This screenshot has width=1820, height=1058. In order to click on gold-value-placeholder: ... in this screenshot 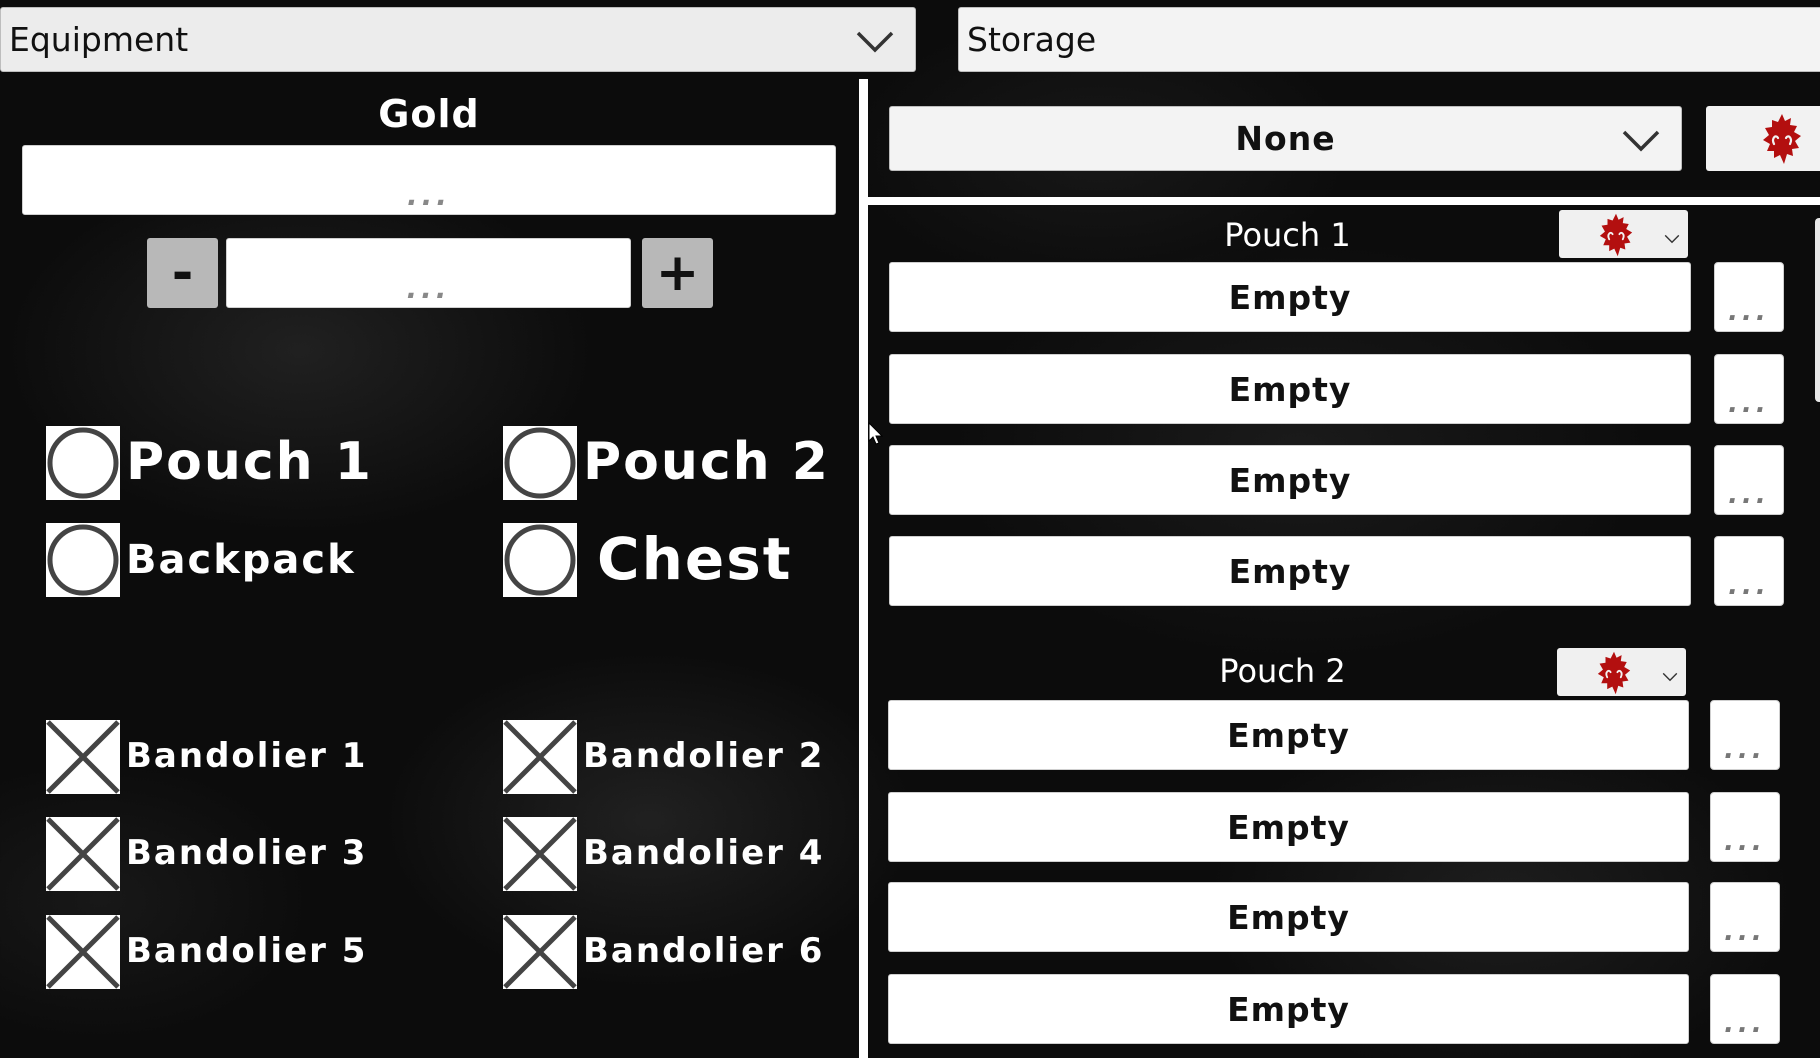, I will do `click(429, 195)`.